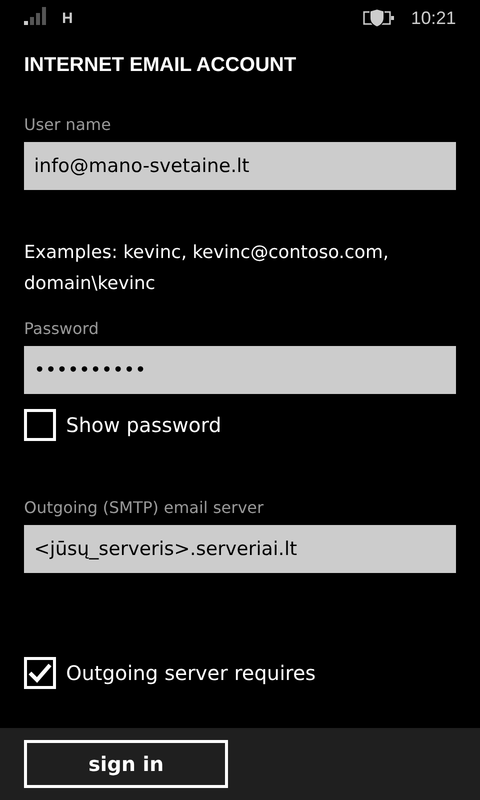 The width and height of the screenshot is (480, 800). I want to click on checkmark-icon, so click(40, 673).